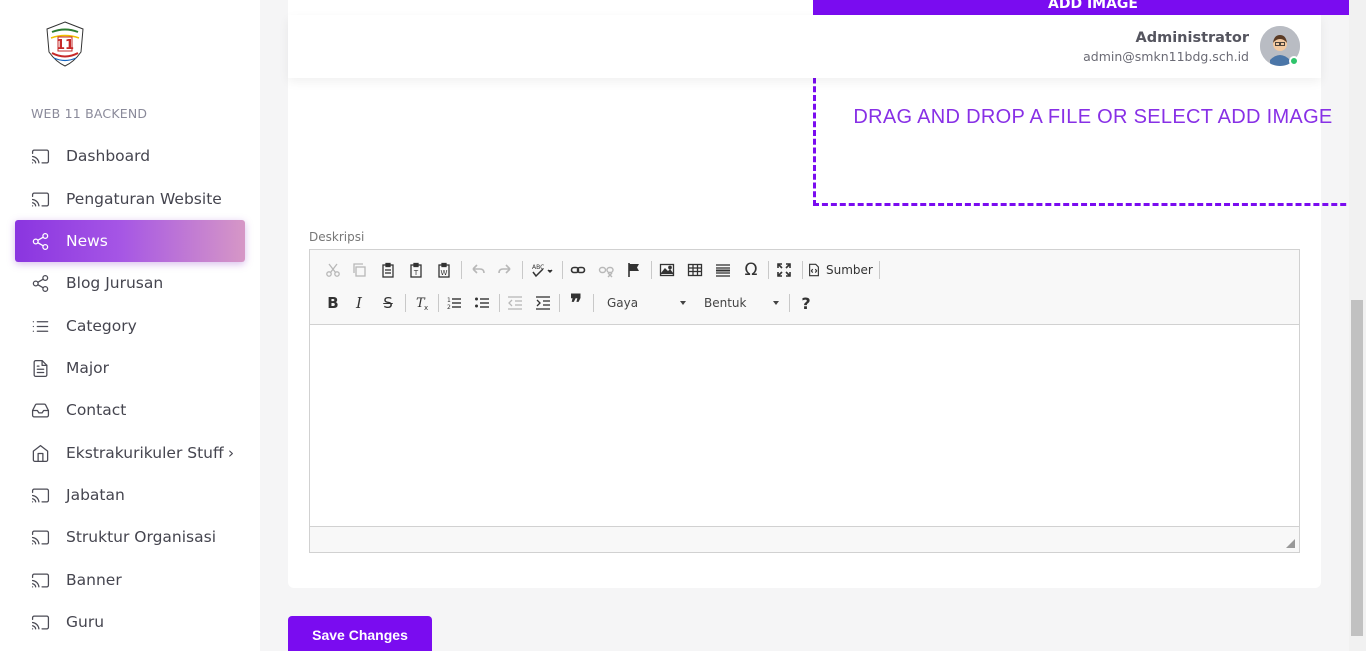 This screenshot has width=1366, height=651. Describe the element at coordinates (804, 46) in the screenshot. I see `top-header: Administrator admin@smkn11bdg.sch.id` at that location.